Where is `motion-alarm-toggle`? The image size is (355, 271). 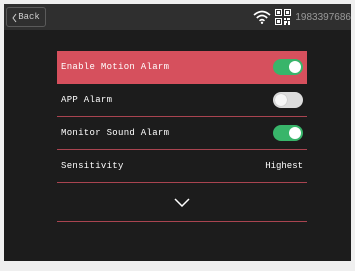 motion-alarm-toggle is located at coordinates (288, 67).